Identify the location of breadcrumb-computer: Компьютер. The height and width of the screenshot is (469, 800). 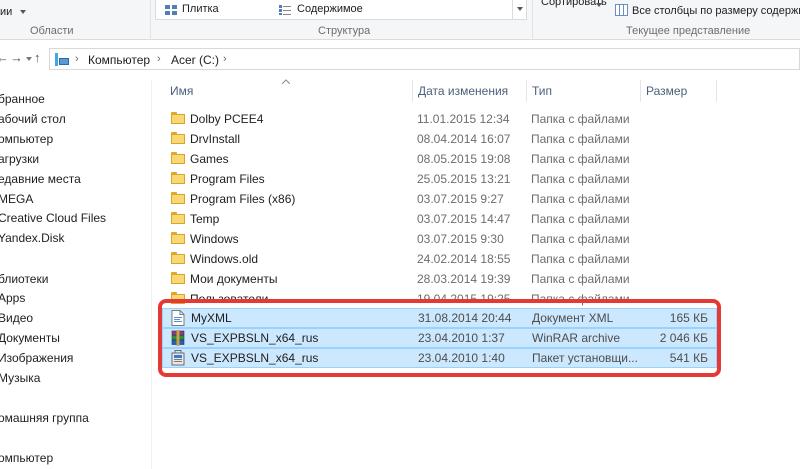
(119, 60).